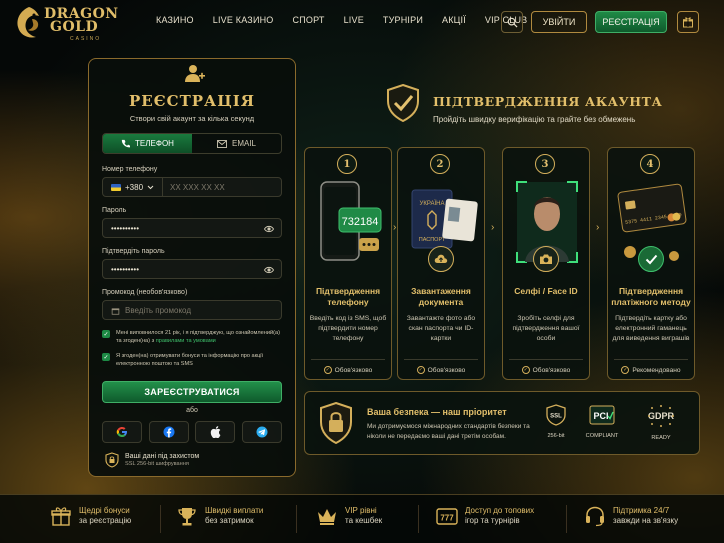 This screenshot has width=724, height=543. I want to click on google-icon, so click(121, 432).